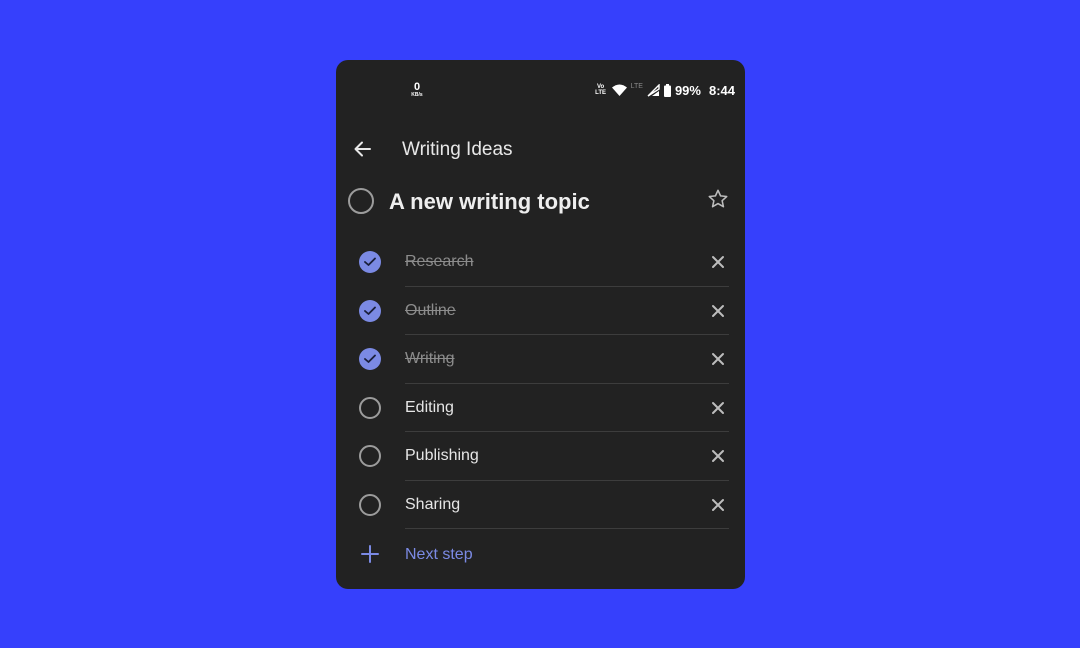 The height and width of the screenshot is (648, 1080). I want to click on signal-icon, so click(653, 90).